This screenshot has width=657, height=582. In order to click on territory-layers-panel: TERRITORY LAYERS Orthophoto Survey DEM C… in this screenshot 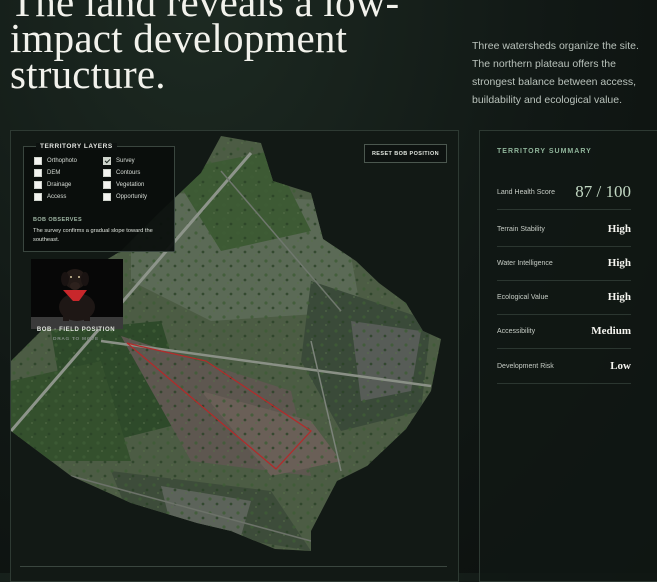, I will do `click(99, 197)`.